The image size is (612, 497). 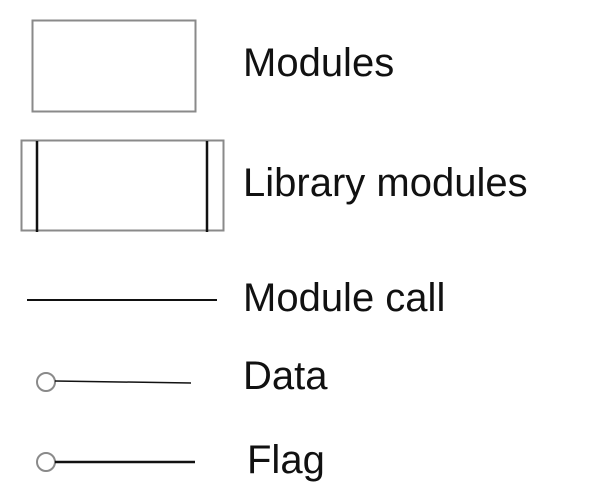 What do you see at coordinates (385, 183) in the screenshot?
I see `library-modules-label: Library modules` at bounding box center [385, 183].